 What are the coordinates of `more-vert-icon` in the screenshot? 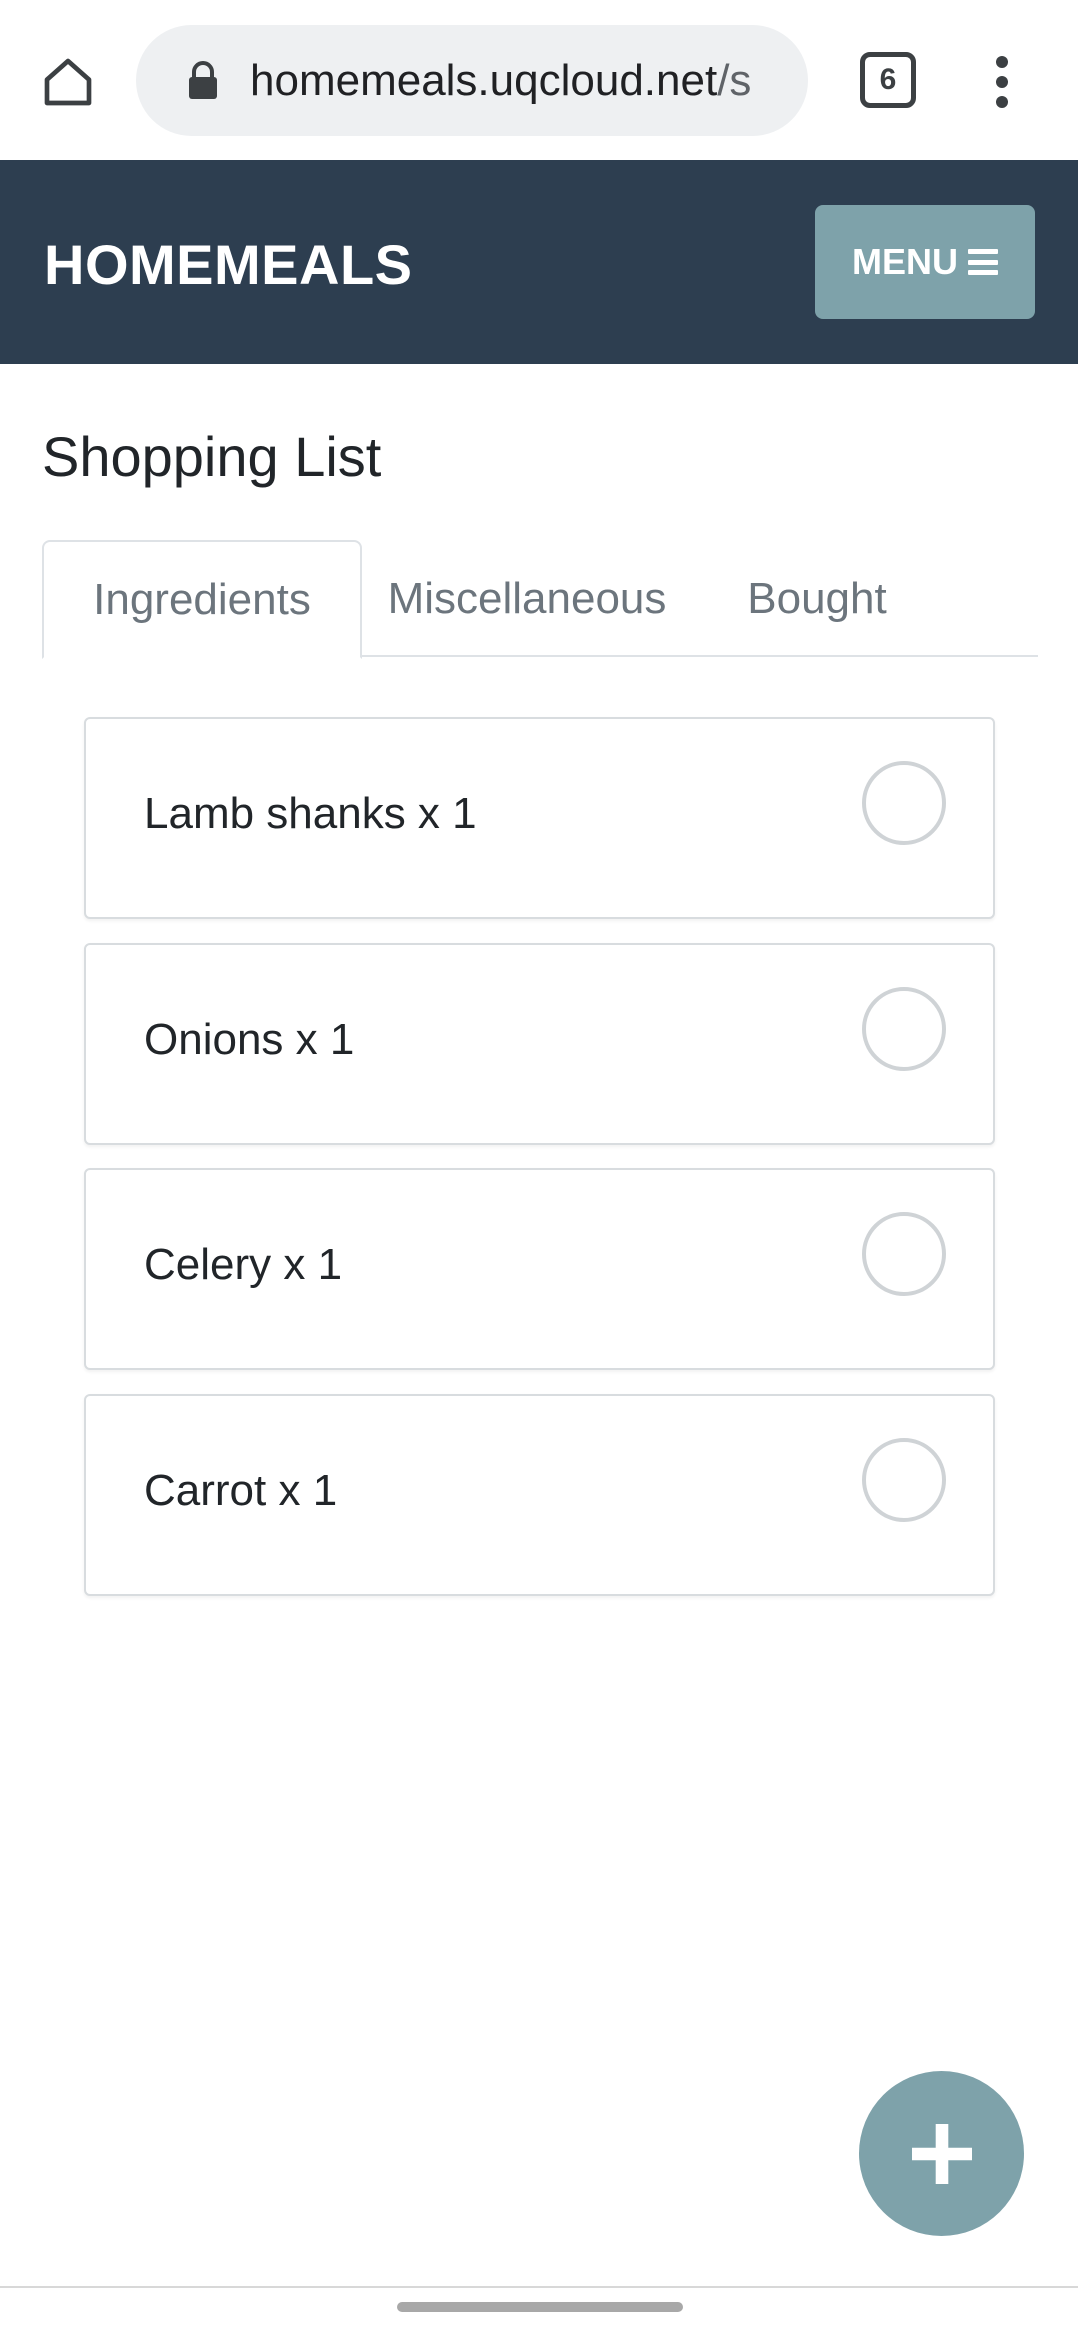 It's located at (1002, 82).